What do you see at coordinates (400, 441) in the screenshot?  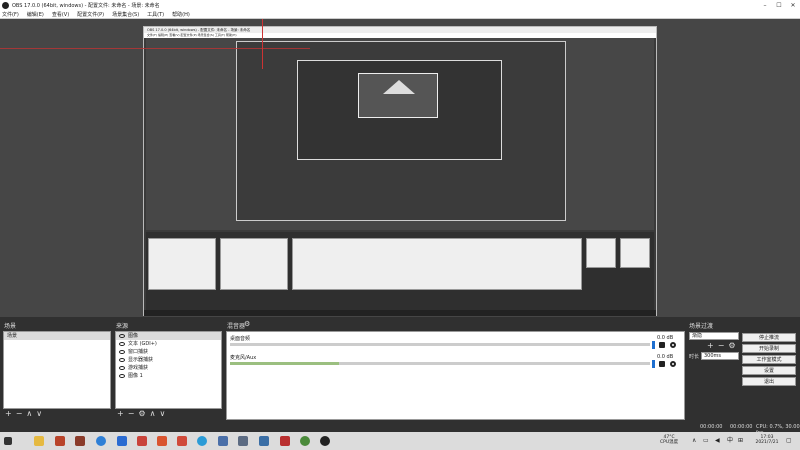 I see `taskbar: 47°C CPU温度 ∧ ▭ ◀ 中 ⊞ 17:03 2021/7/21 ▢` at bounding box center [400, 441].